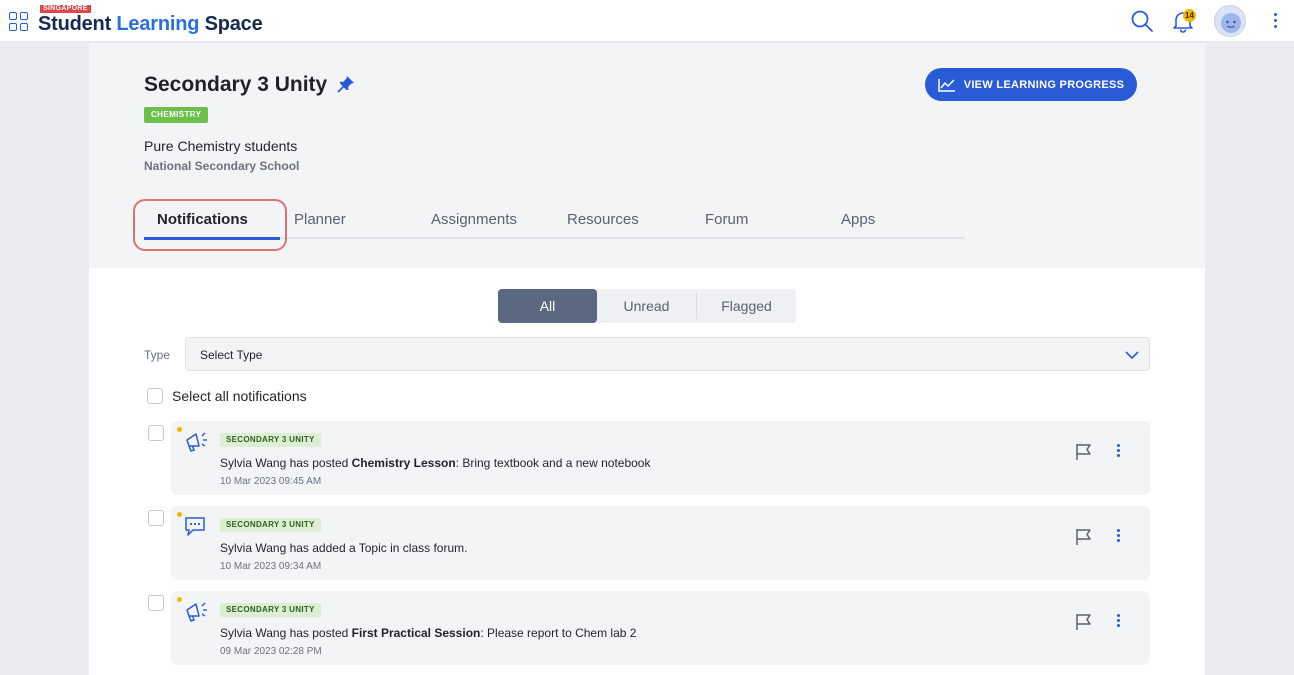  I want to click on filter-all: All, so click(547, 306).